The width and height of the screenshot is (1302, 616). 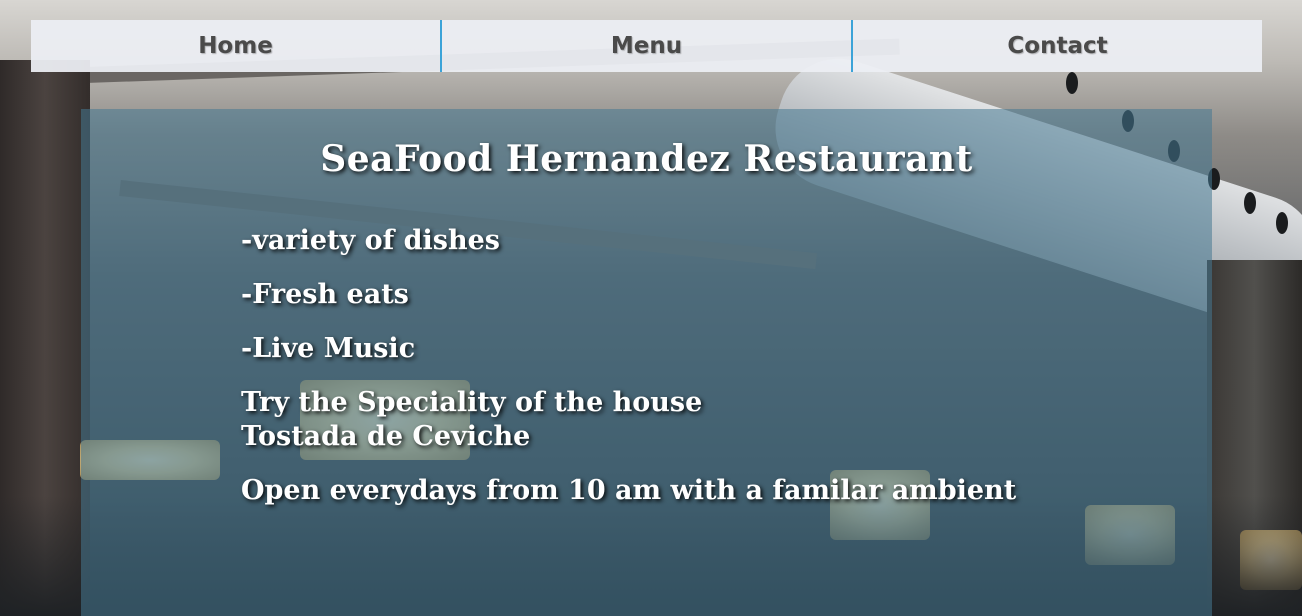 What do you see at coordinates (328, 348) in the screenshot?
I see `feature-item: -Live Music` at bounding box center [328, 348].